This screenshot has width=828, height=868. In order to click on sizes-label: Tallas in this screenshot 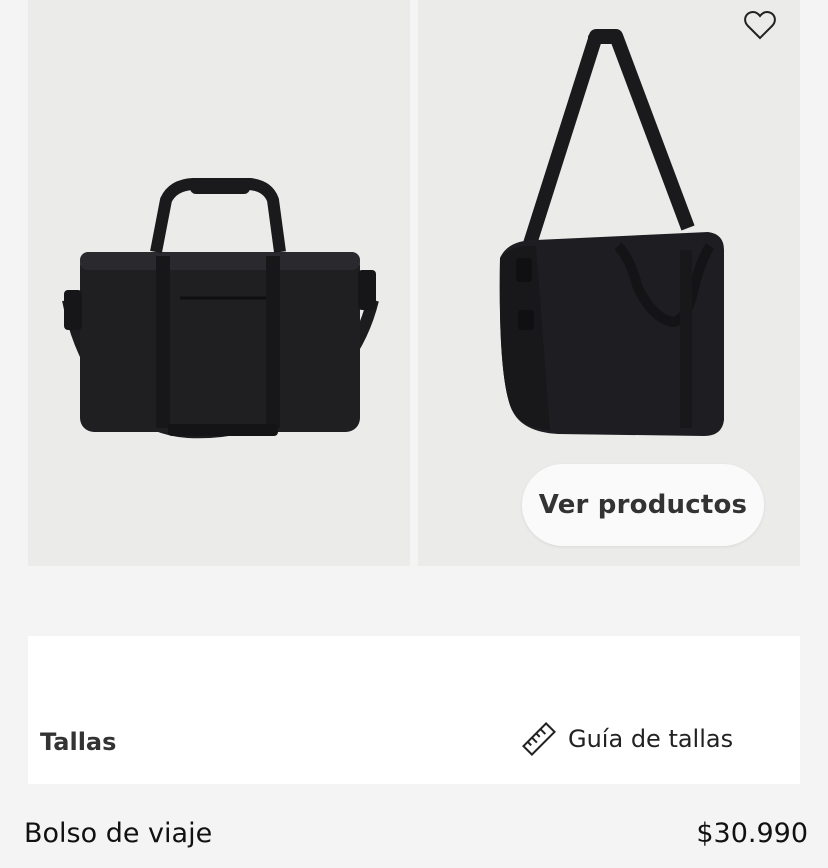, I will do `click(78, 742)`.